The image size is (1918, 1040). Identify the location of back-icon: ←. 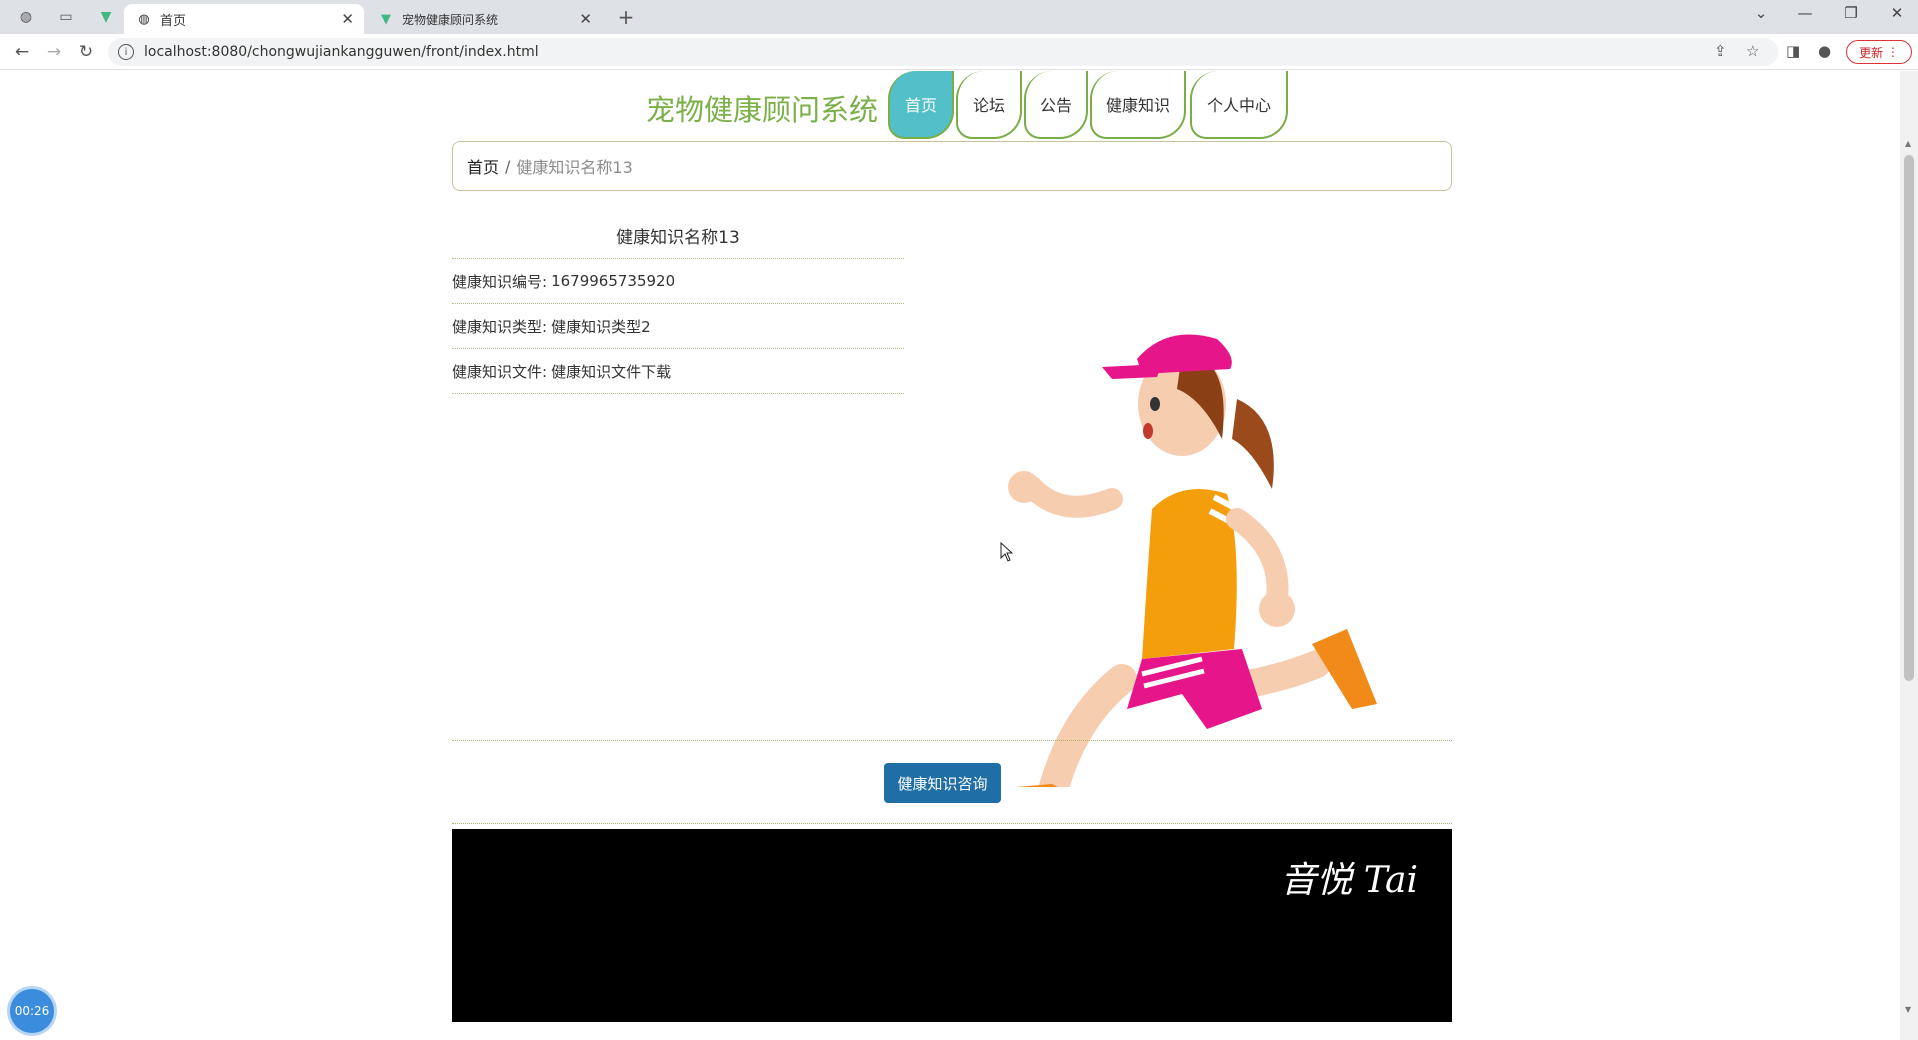
(22, 52).